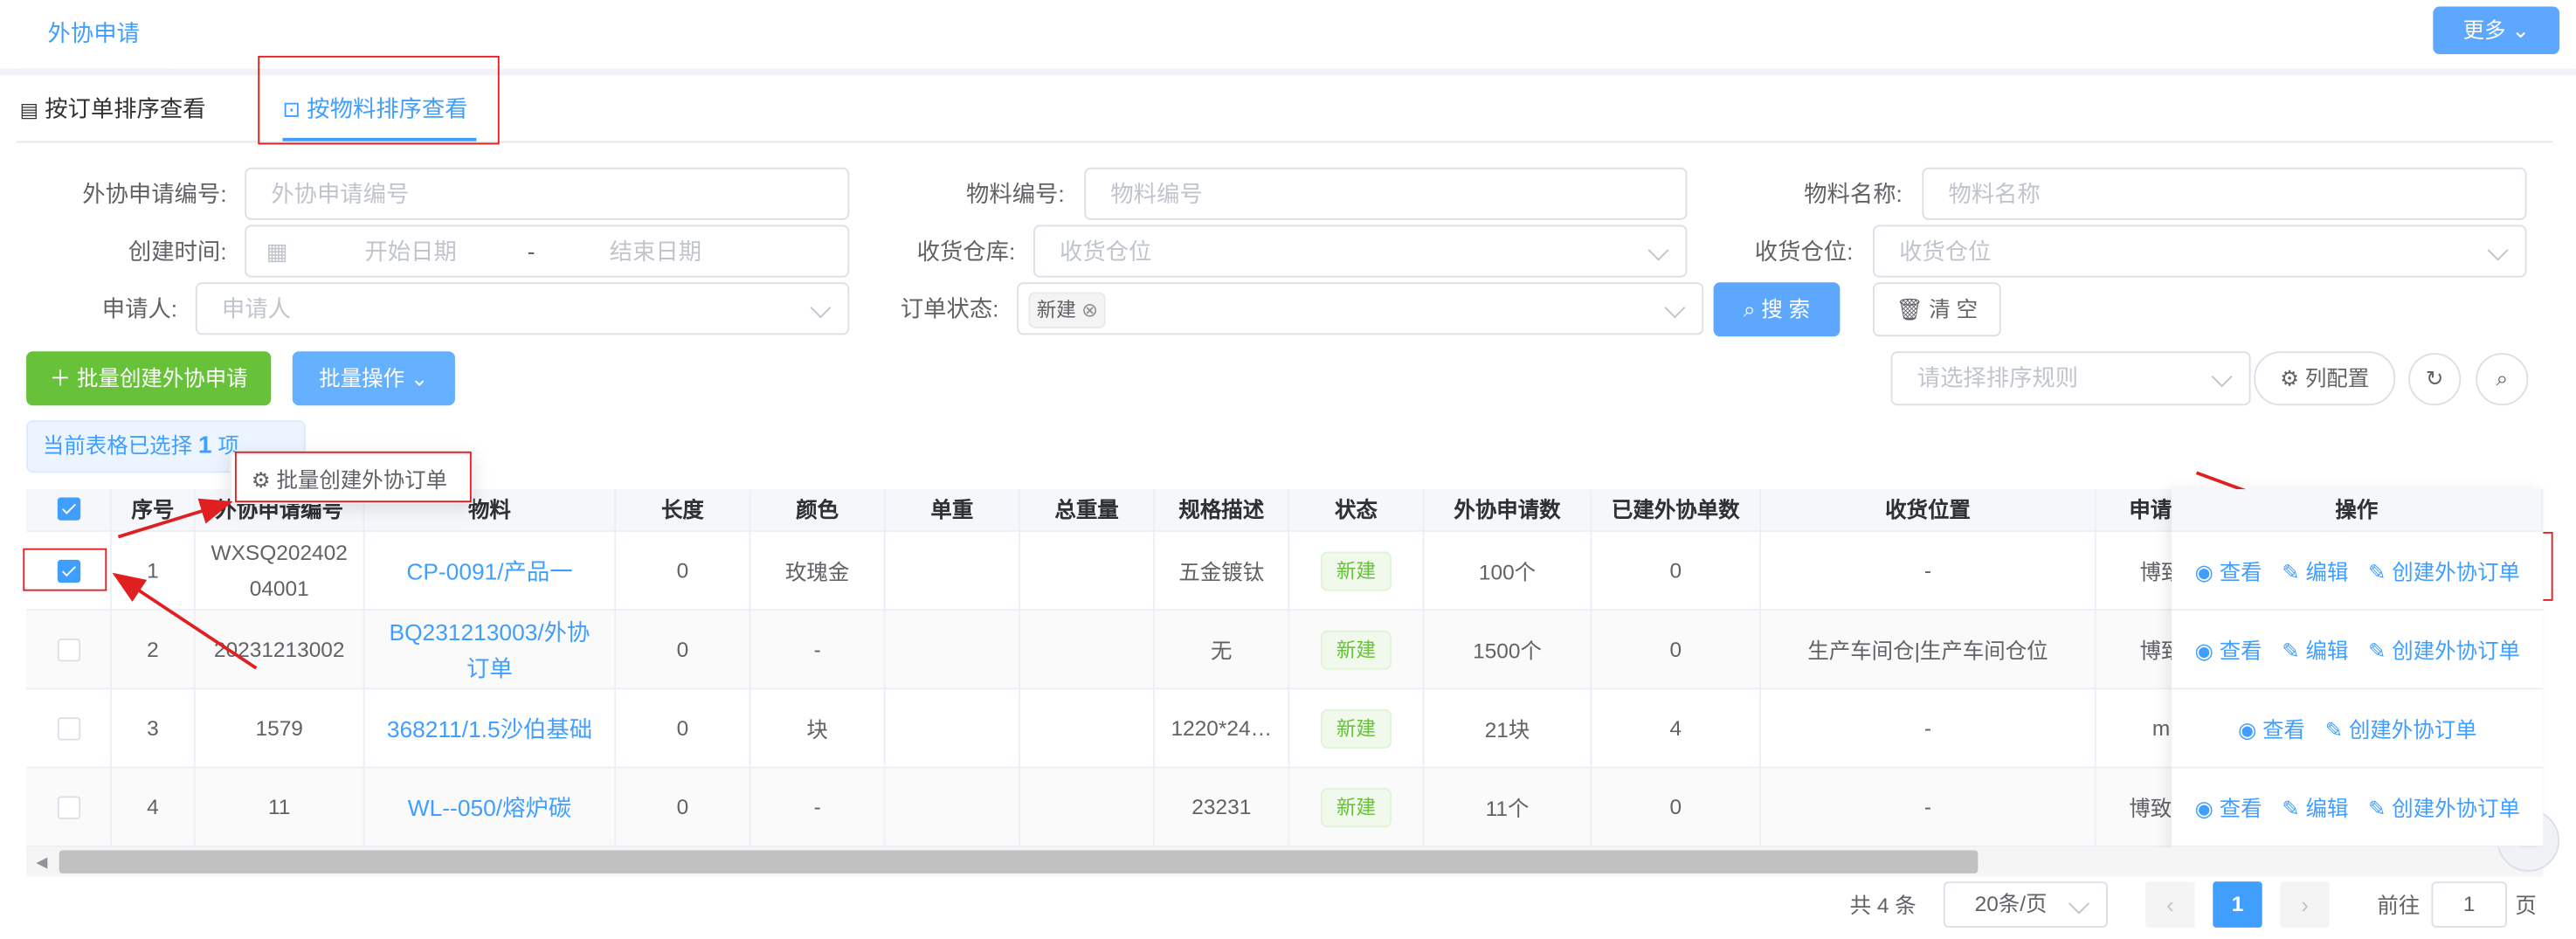 The height and width of the screenshot is (939, 2576). I want to click on goto-input: 1, so click(2469, 904).